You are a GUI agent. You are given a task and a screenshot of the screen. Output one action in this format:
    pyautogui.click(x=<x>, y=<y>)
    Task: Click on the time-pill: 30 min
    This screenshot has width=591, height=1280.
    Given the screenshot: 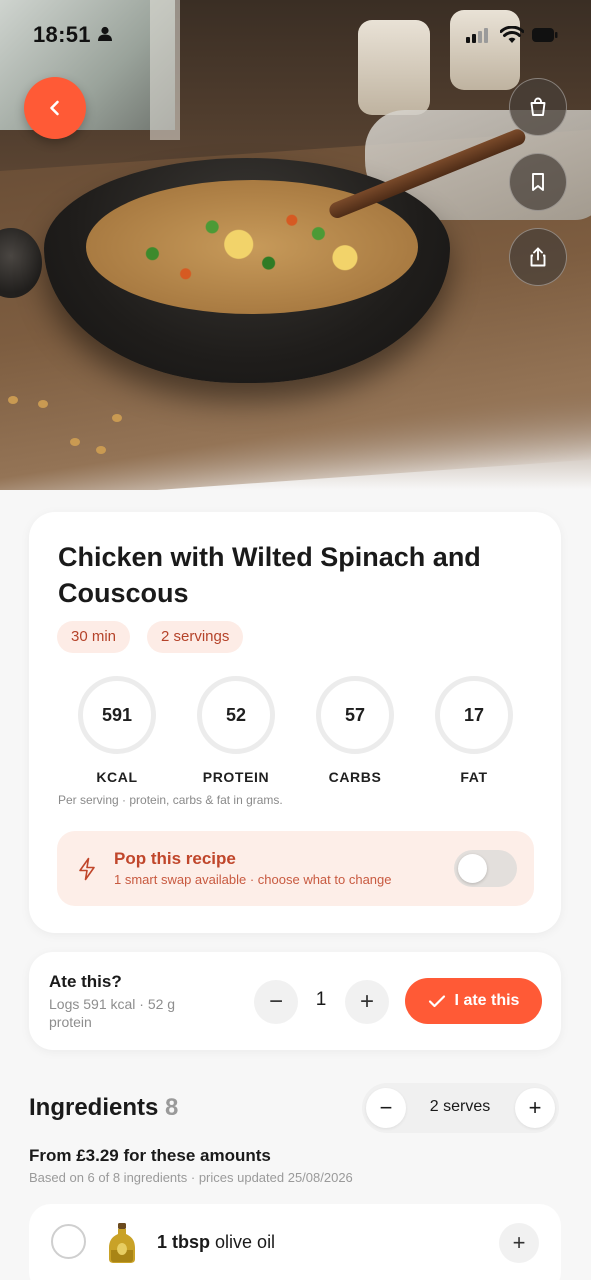 What is the action you would take?
    pyautogui.click(x=94, y=637)
    